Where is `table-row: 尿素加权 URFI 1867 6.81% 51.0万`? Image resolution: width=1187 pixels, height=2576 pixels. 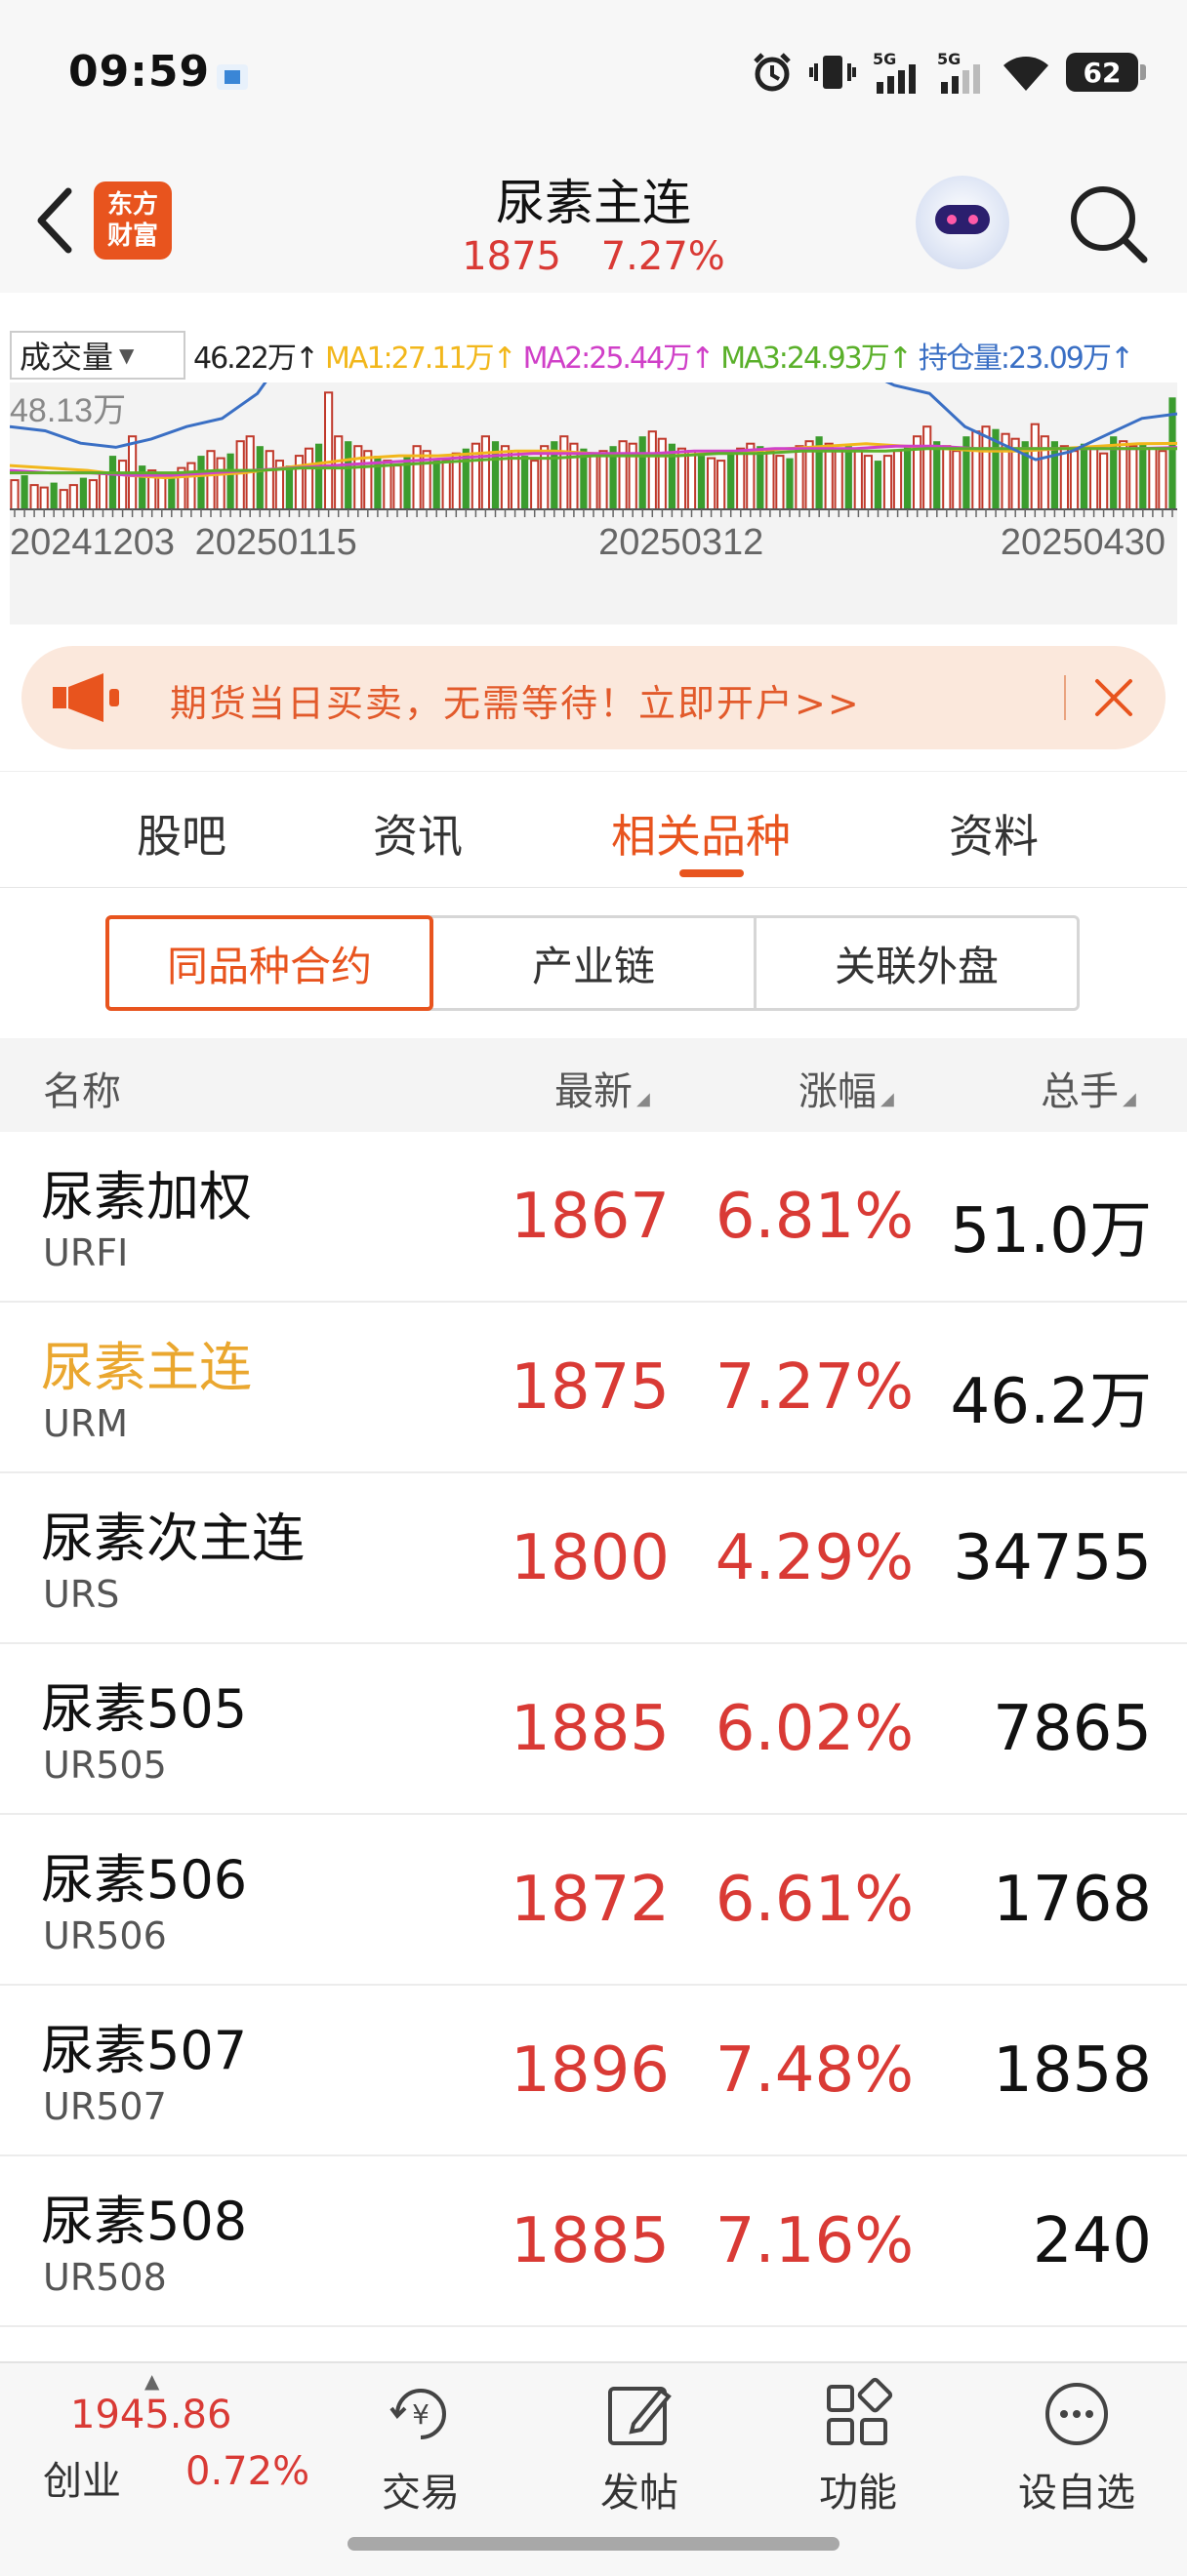 table-row: 尿素加权 URFI 1867 6.81% 51.0万 is located at coordinates (593, 1217).